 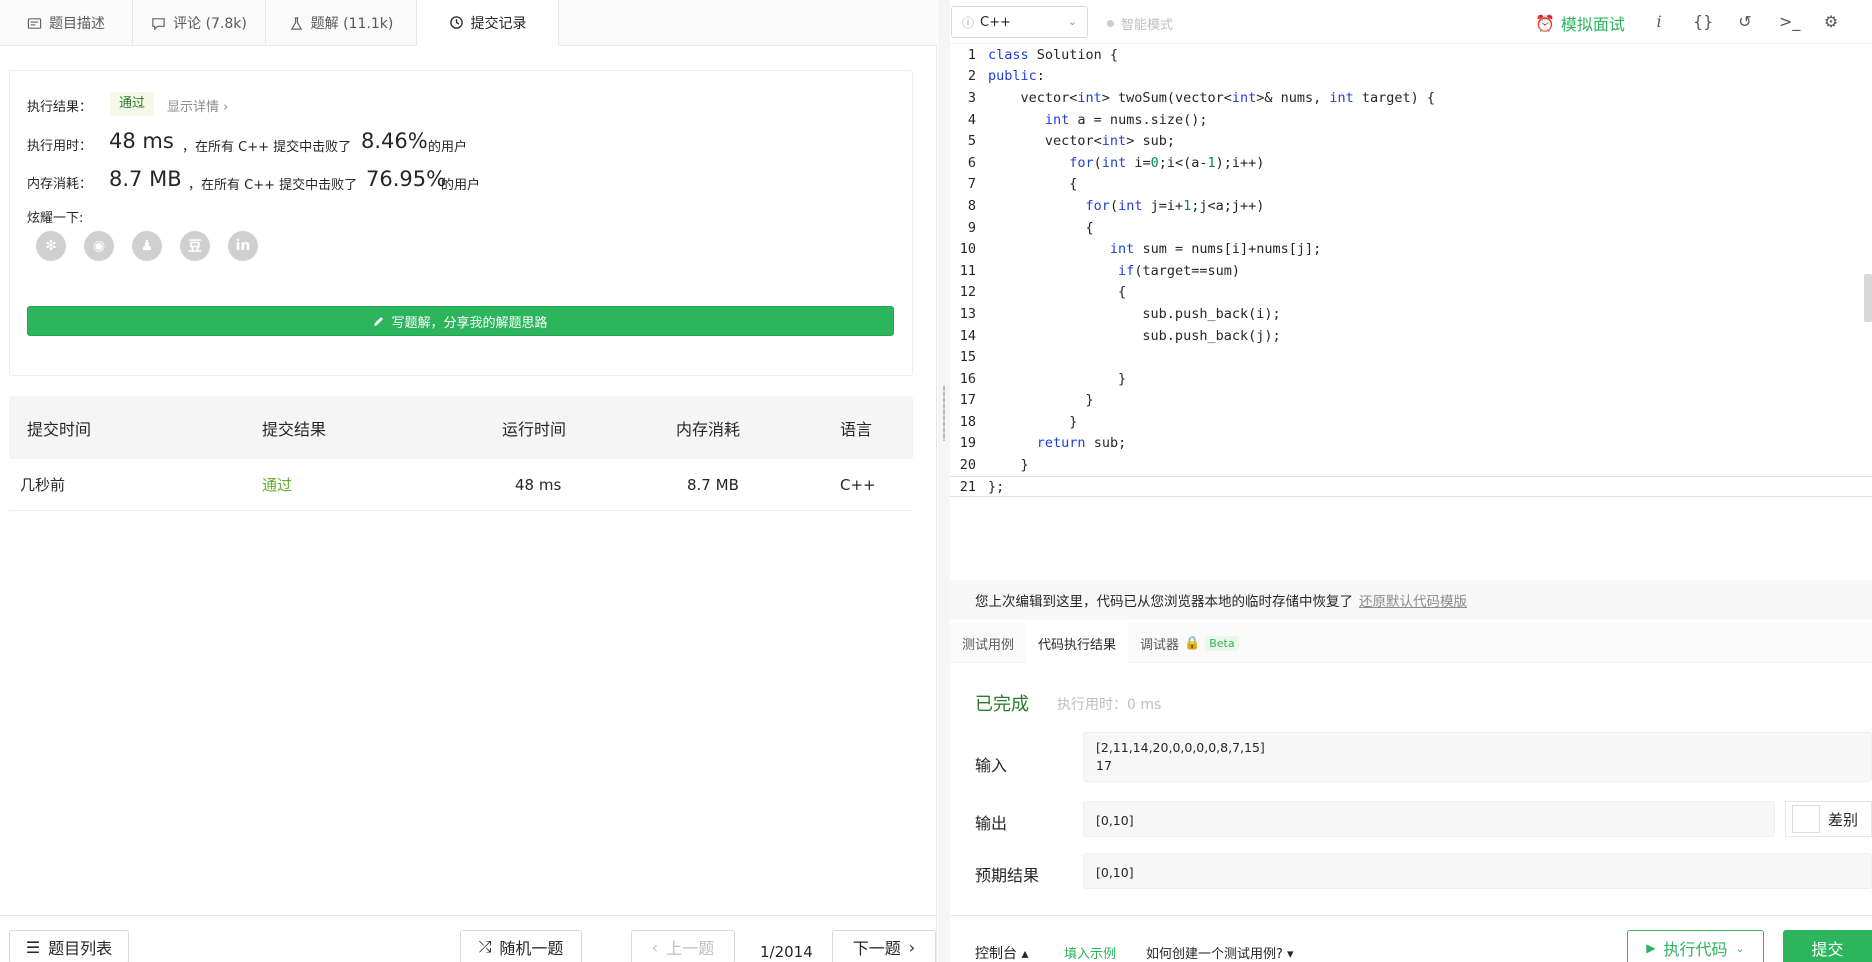 What do you see at coordinates (33, 947) in the screenshot?
I see `list-icon: ☰` at bounding box center [33, 947].